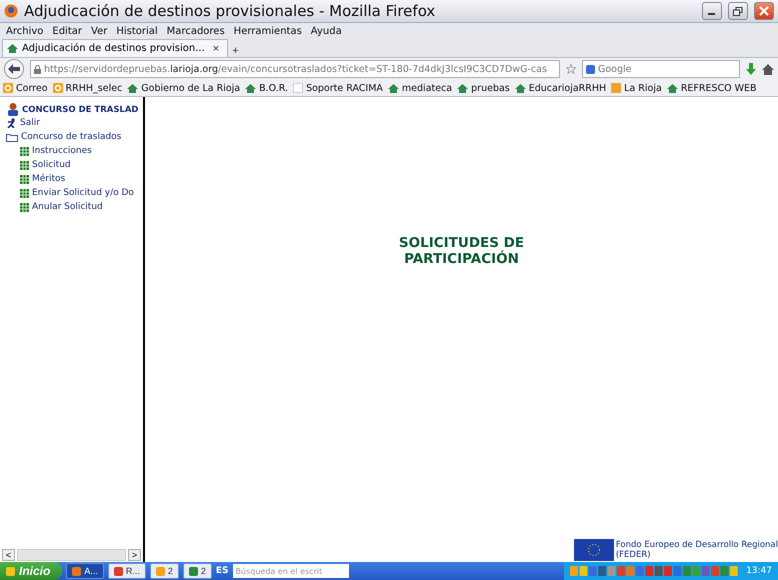 The image size is (778, 580). I want to click on window-title: Adjudicación de destinos provisionales - Mozilla Firefox, so click(230, 11).